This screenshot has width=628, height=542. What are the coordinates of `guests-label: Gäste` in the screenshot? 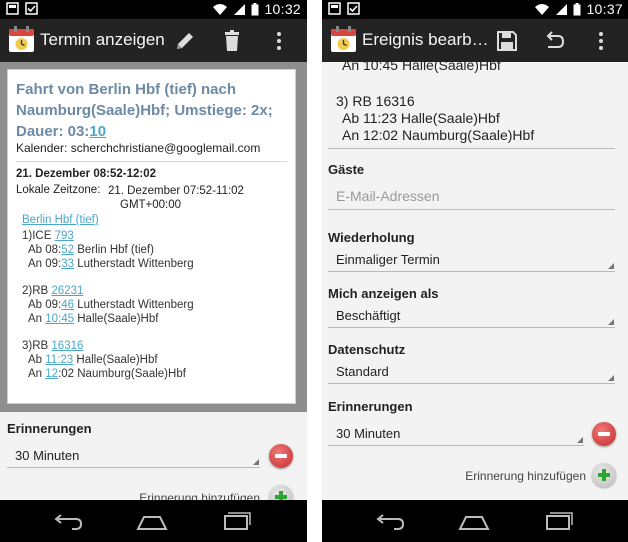 It's located at (346, 169).